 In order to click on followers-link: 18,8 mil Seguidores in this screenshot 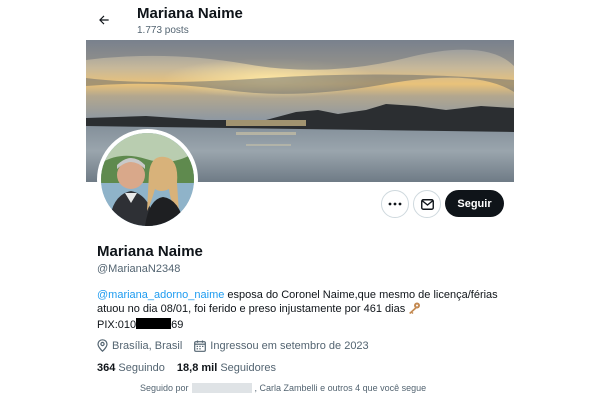, I will do `click(226, 368)`.